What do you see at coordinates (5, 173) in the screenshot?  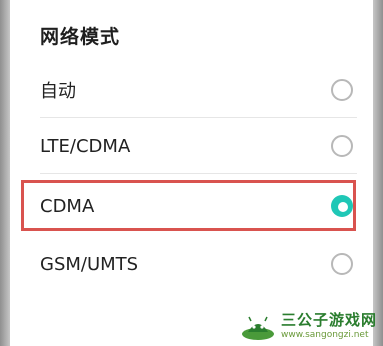 I see `background-left` at bounding box center [5, 173].